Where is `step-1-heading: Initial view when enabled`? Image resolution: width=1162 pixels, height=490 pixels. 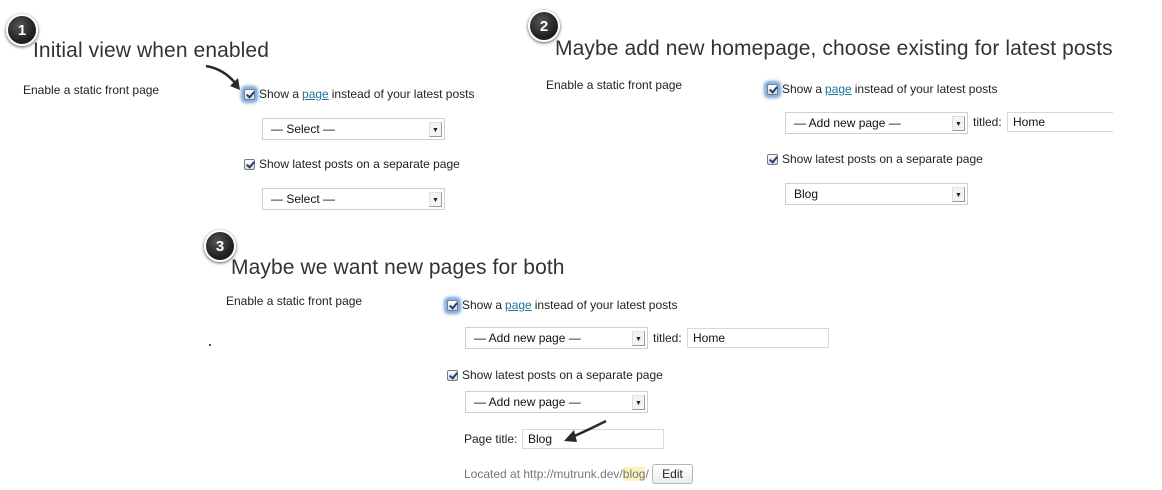
step-1-heading: Initial view when enabled is located at coordinates (151, 50).